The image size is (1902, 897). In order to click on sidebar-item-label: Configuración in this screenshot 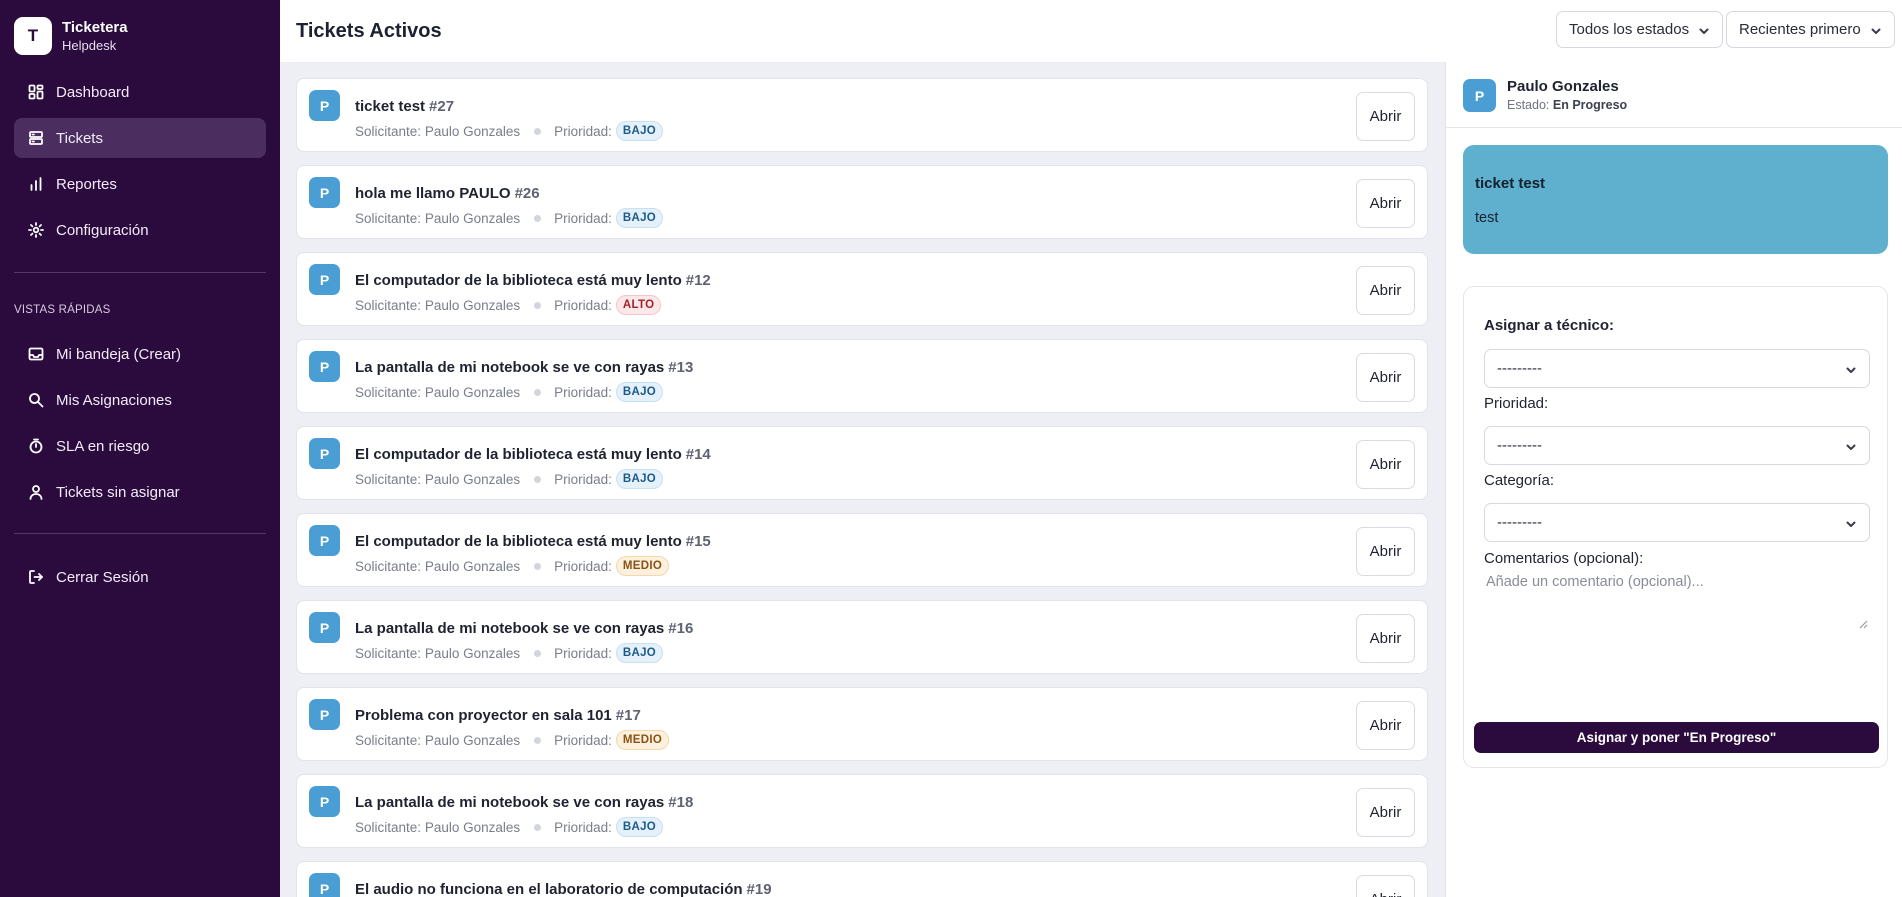, I will do `click(102, 230)`.